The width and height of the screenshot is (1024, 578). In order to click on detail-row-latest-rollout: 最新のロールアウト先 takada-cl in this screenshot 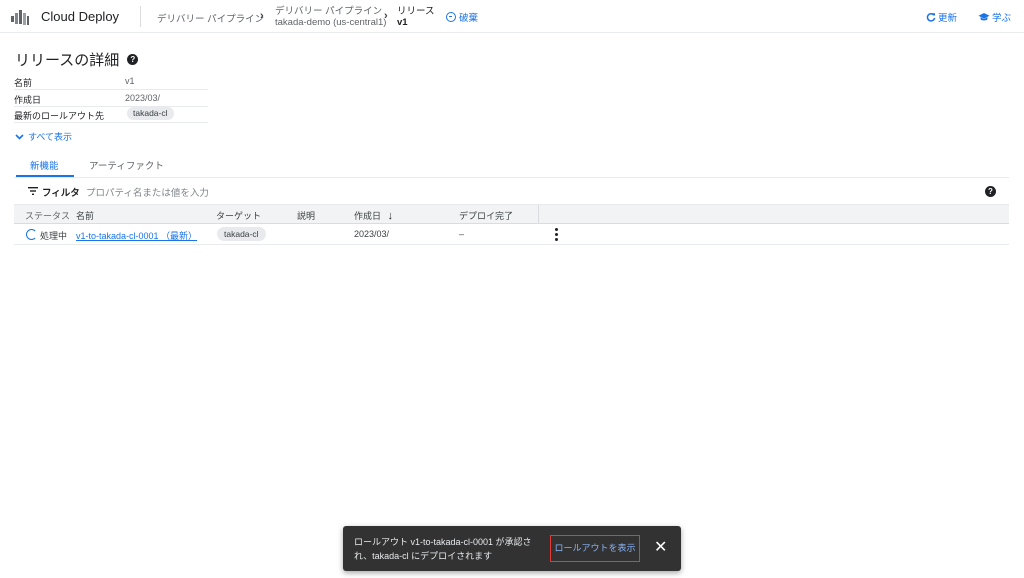, I will do `click(111, 114)`.